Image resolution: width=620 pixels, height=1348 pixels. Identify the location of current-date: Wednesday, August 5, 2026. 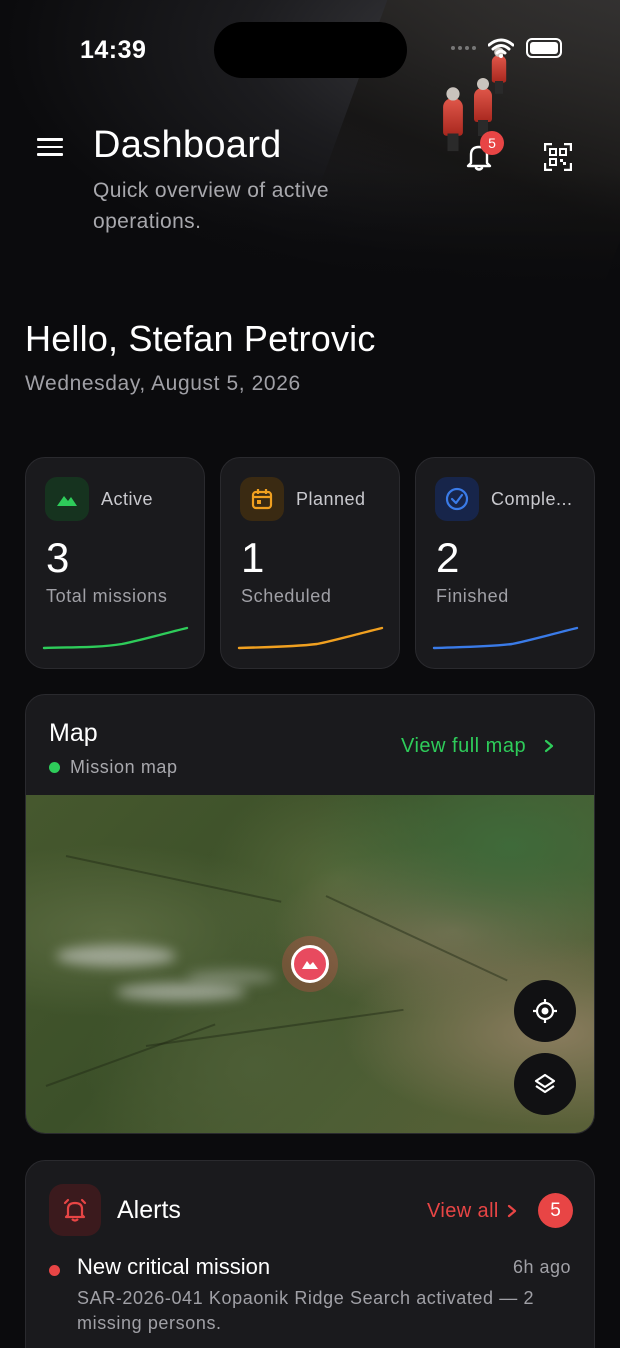
(163, 383).